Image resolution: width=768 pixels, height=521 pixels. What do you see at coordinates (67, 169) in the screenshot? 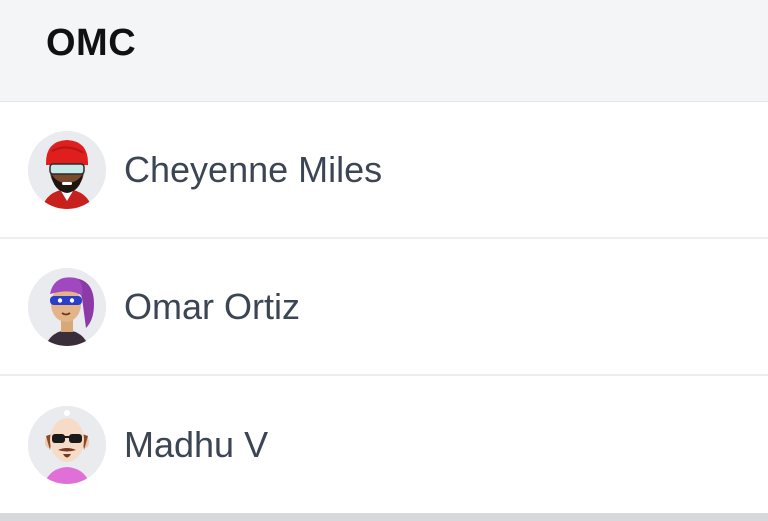
I see `avatar-red-turban-sunglasses-icon` at bounding box center [67, 169].